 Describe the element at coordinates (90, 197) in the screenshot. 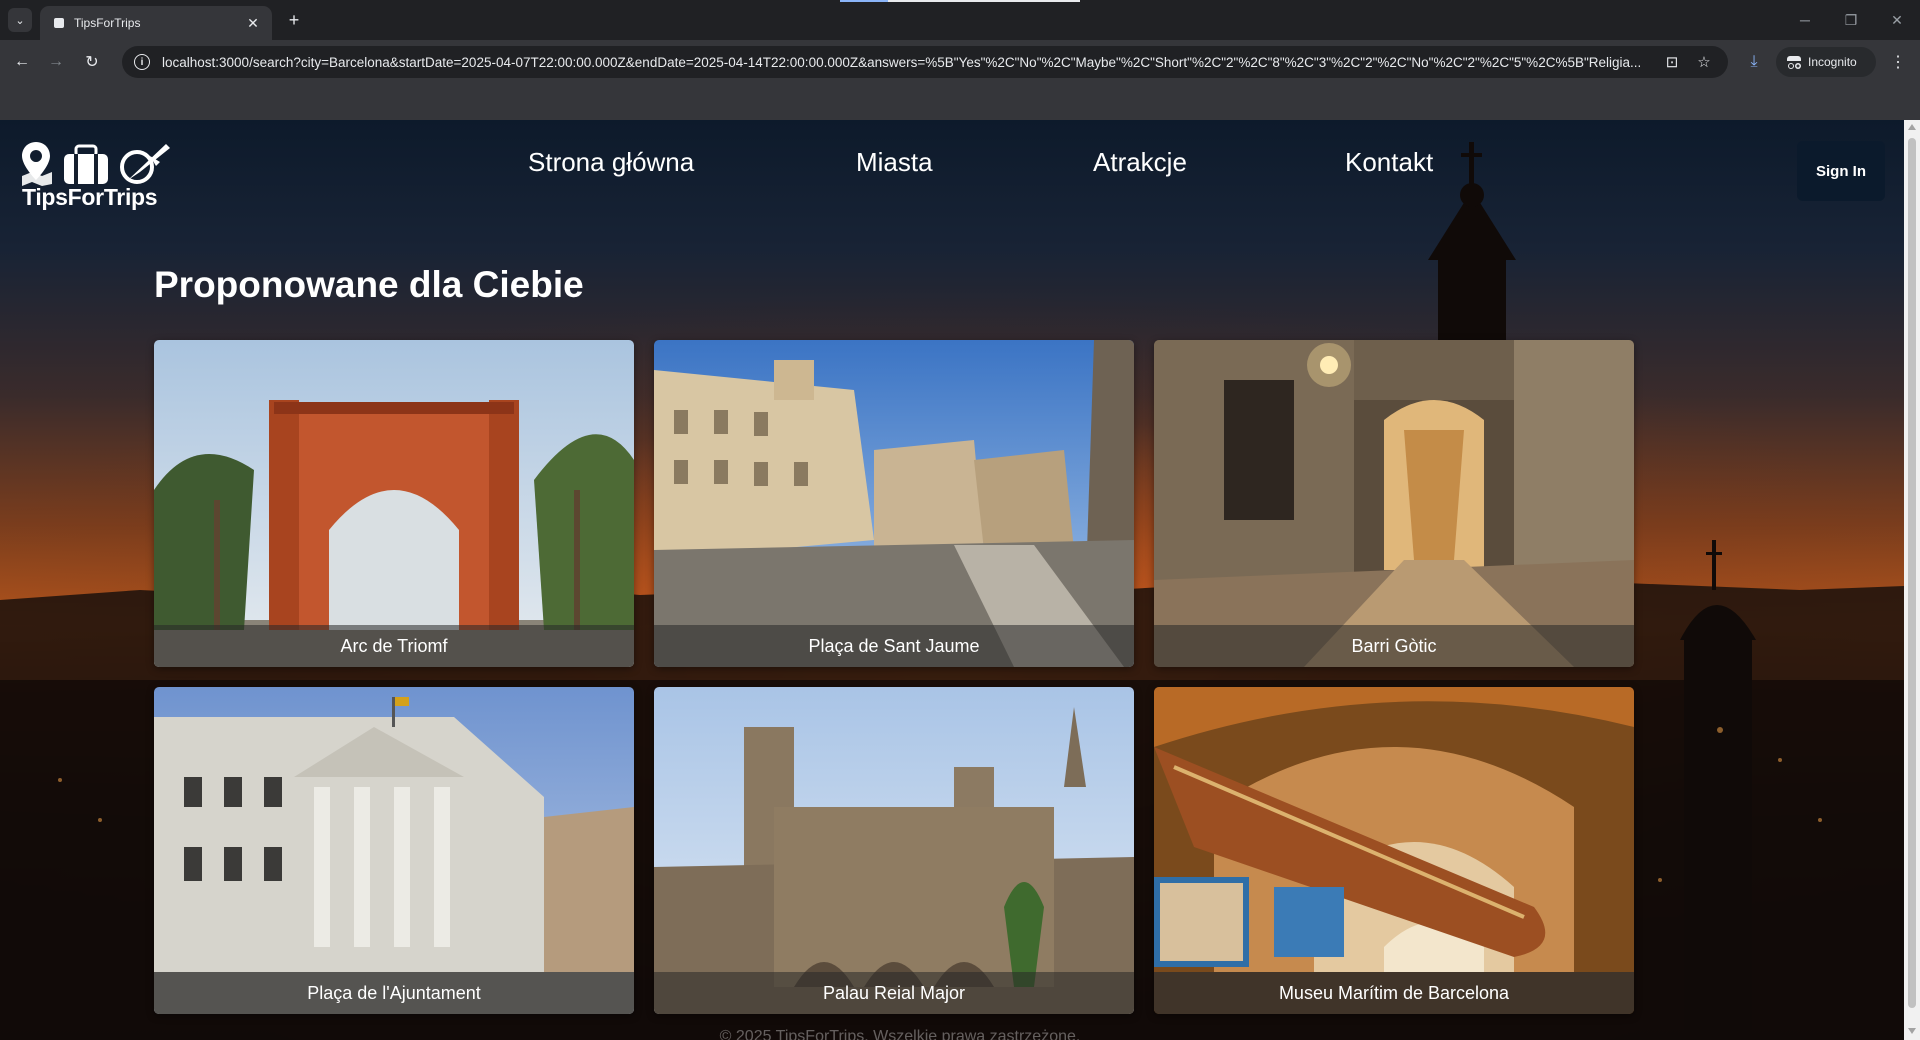

I see `logo-text: TipsForTrips` at that location.